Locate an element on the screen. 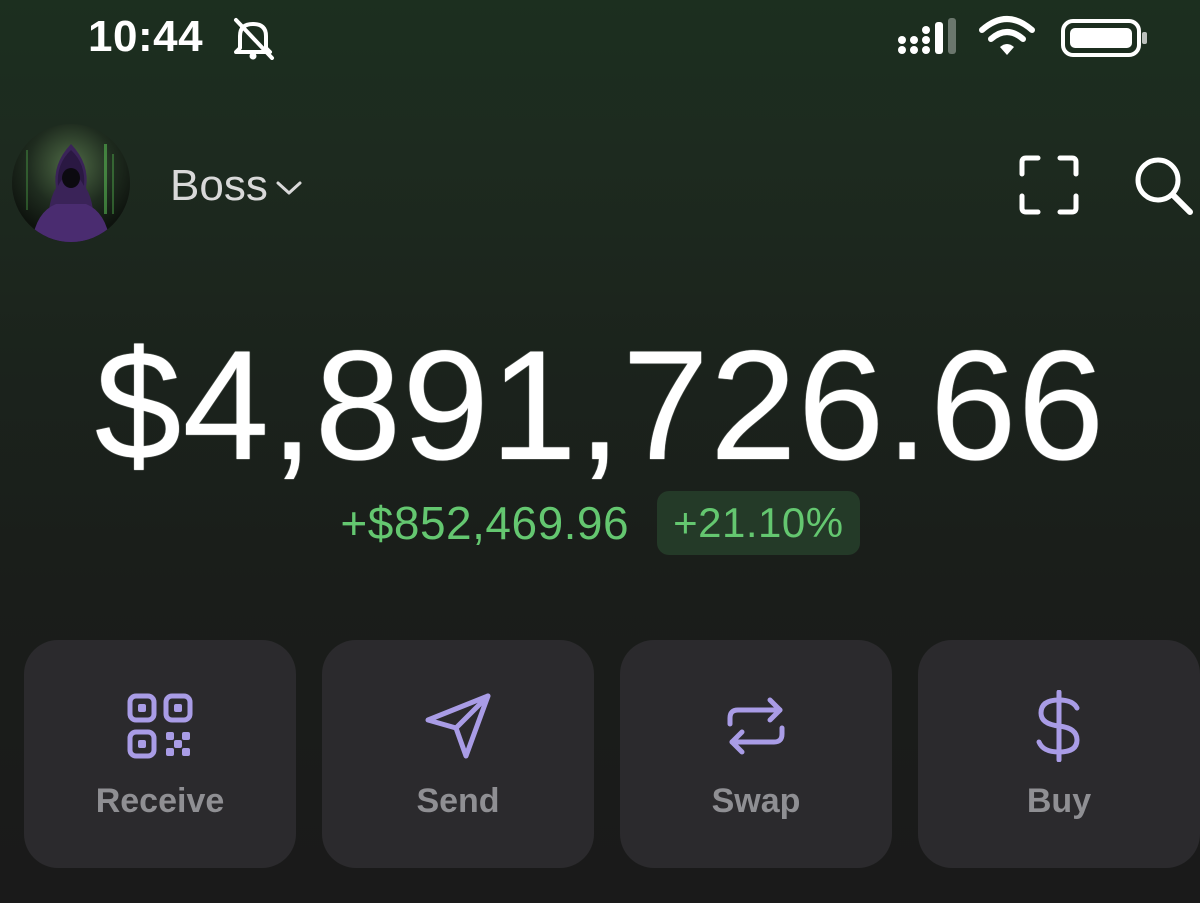  swap-label: Swap is located at coordinates (756, 801).